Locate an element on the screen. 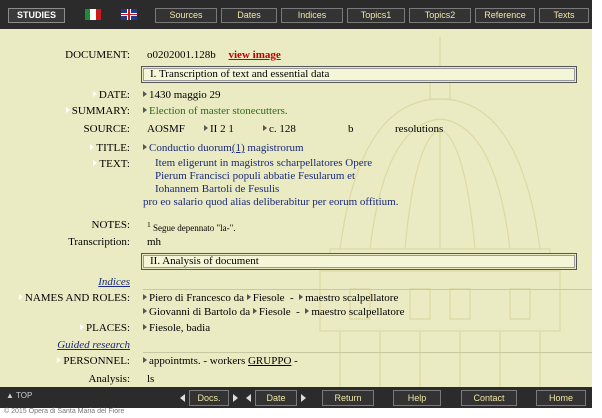  source-side: b is located at coordinates (351, 129).